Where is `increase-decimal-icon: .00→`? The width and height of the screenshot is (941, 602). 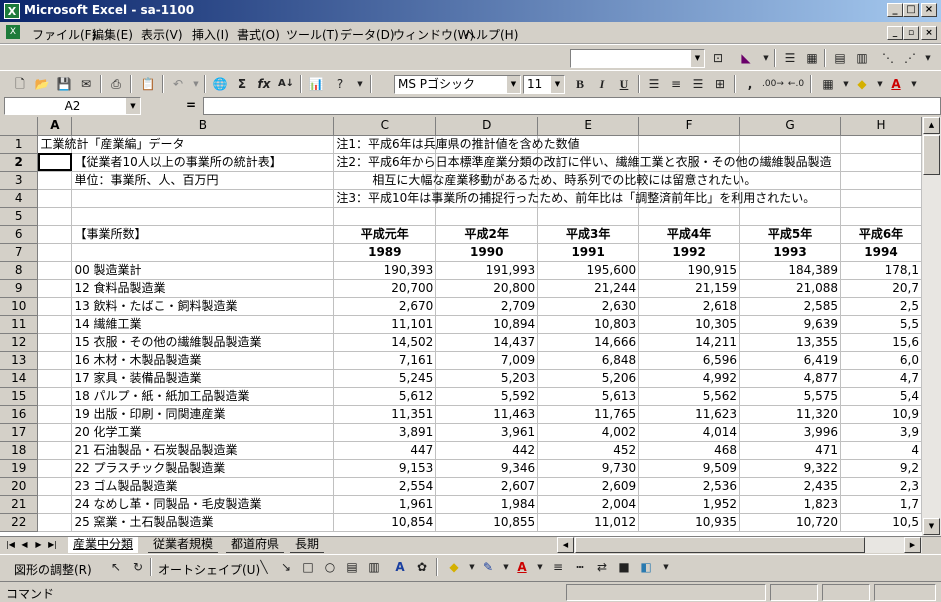
increase-decimal-icon: .00→ is located at coordinates (773, 84).